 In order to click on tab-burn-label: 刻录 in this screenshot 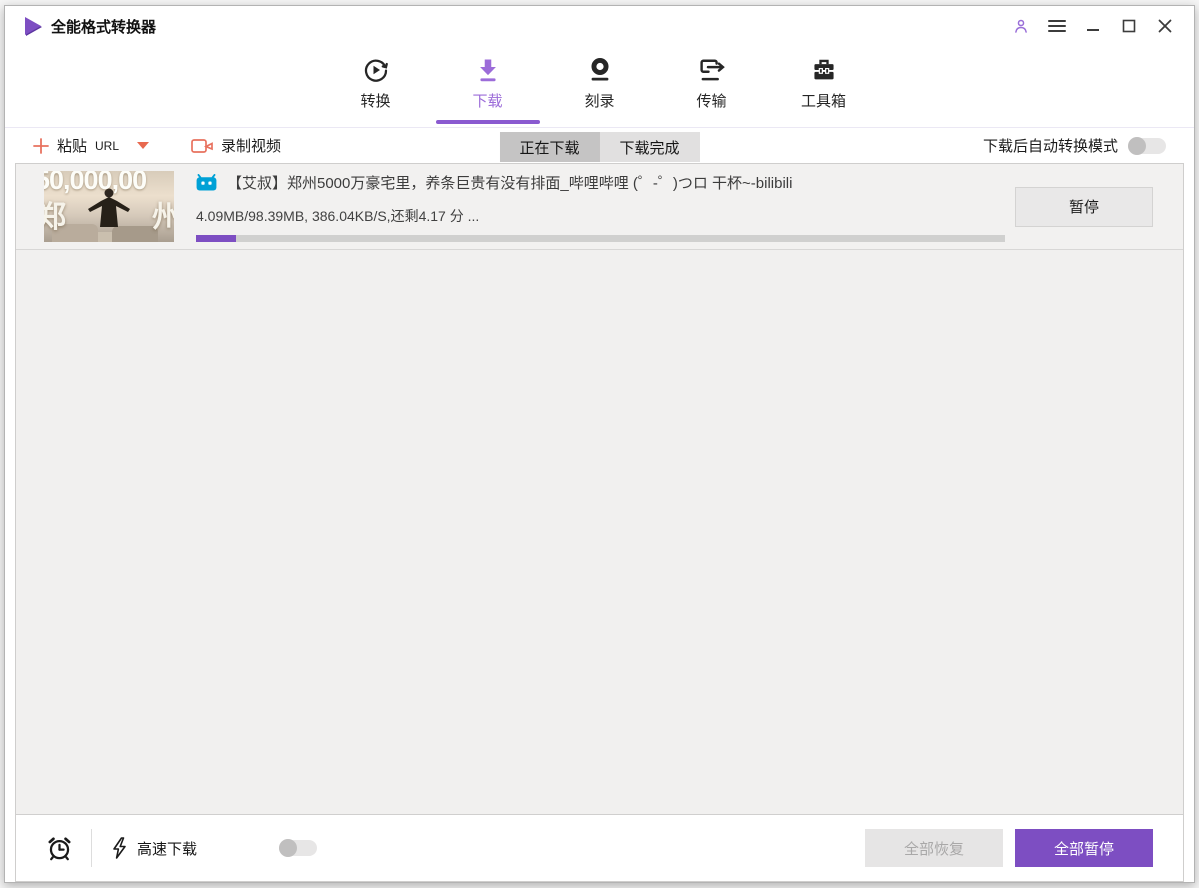, I will do `click(599, 101)`.